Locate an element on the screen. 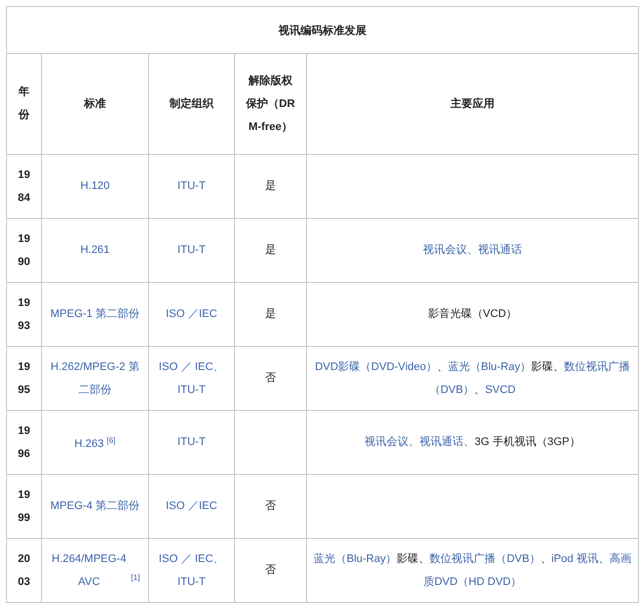 The width and height of the screenshot is (640, 609). application-text: 蓝光（Blu-Ray）影碟、数位视讯广播（DVB）、iPod 视讯、高画质DVD（HD DVD） is located at coordinates (472, 570).